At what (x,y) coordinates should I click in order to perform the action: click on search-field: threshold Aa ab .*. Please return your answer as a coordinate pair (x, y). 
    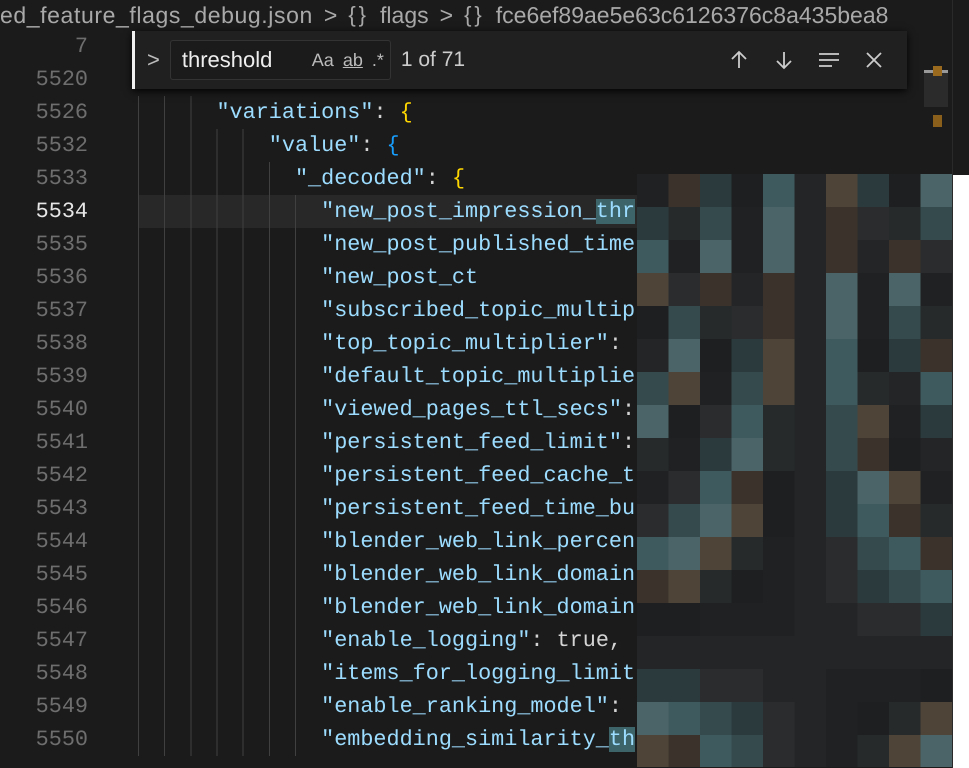
    Looking at the image, I should click on (280, 60).